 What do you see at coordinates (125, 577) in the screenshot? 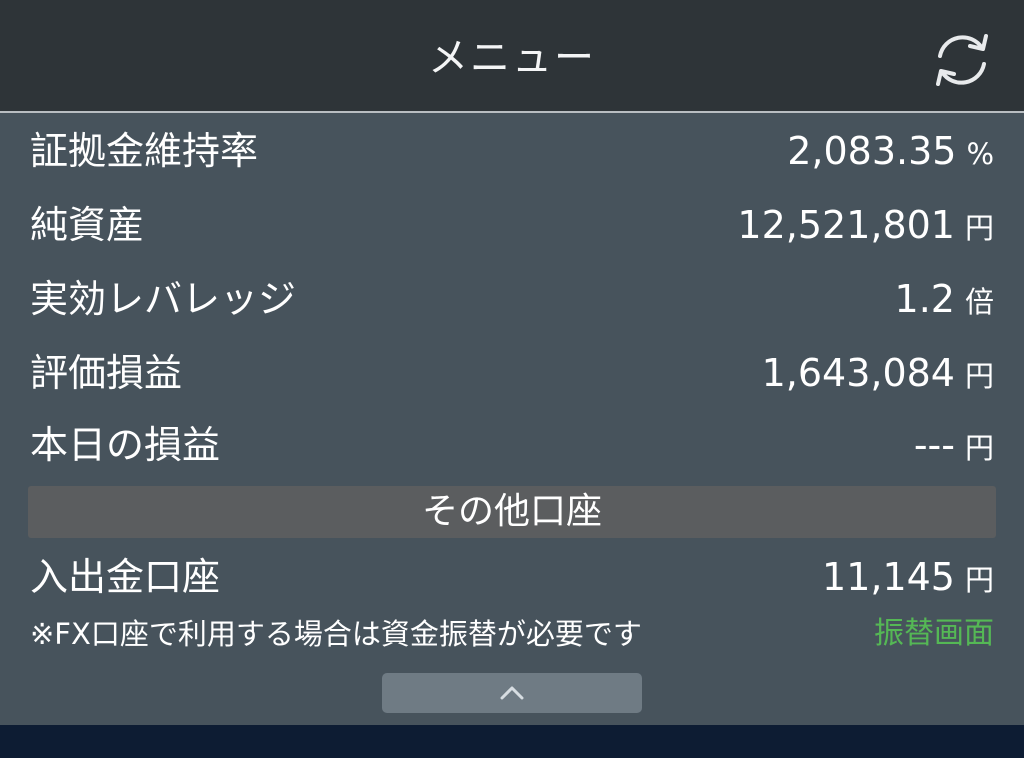
I see `deposit-label: 入出金口座` at bounding box center [125, 577].